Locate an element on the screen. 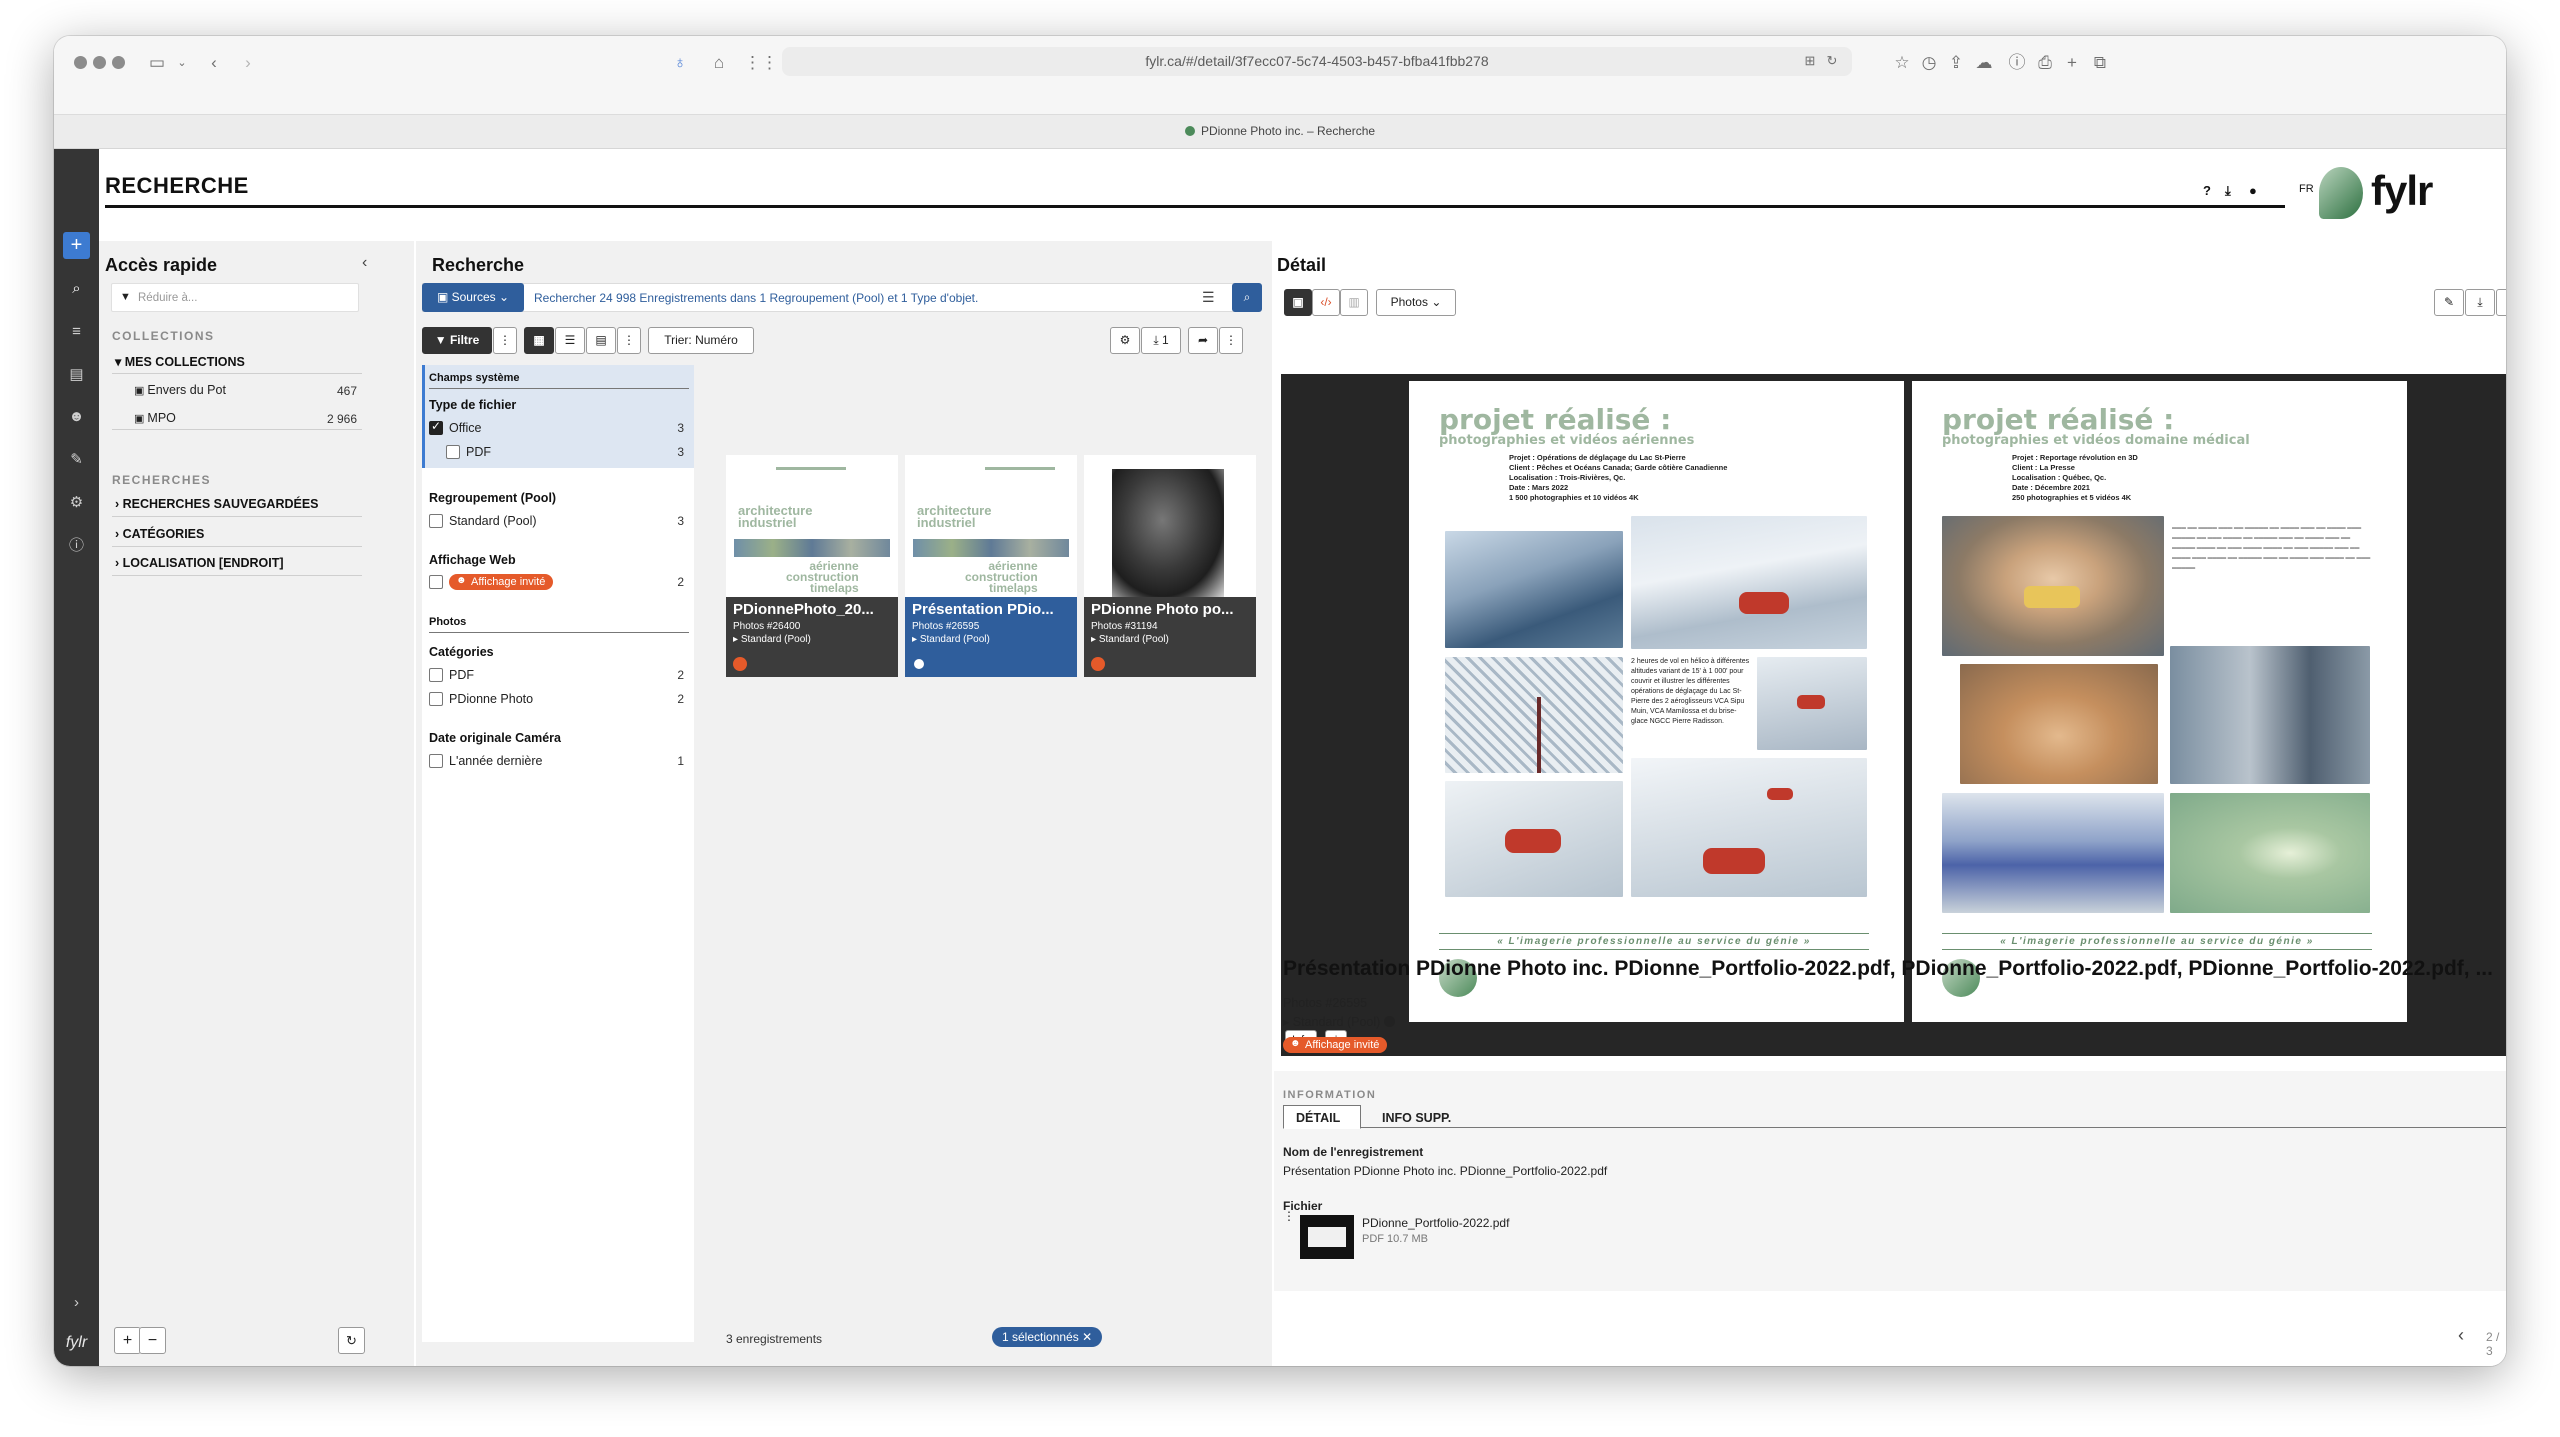 This screenshot has width=2560, height=1437. expand-rail-icon: › is located at coordinates (76, 1302).